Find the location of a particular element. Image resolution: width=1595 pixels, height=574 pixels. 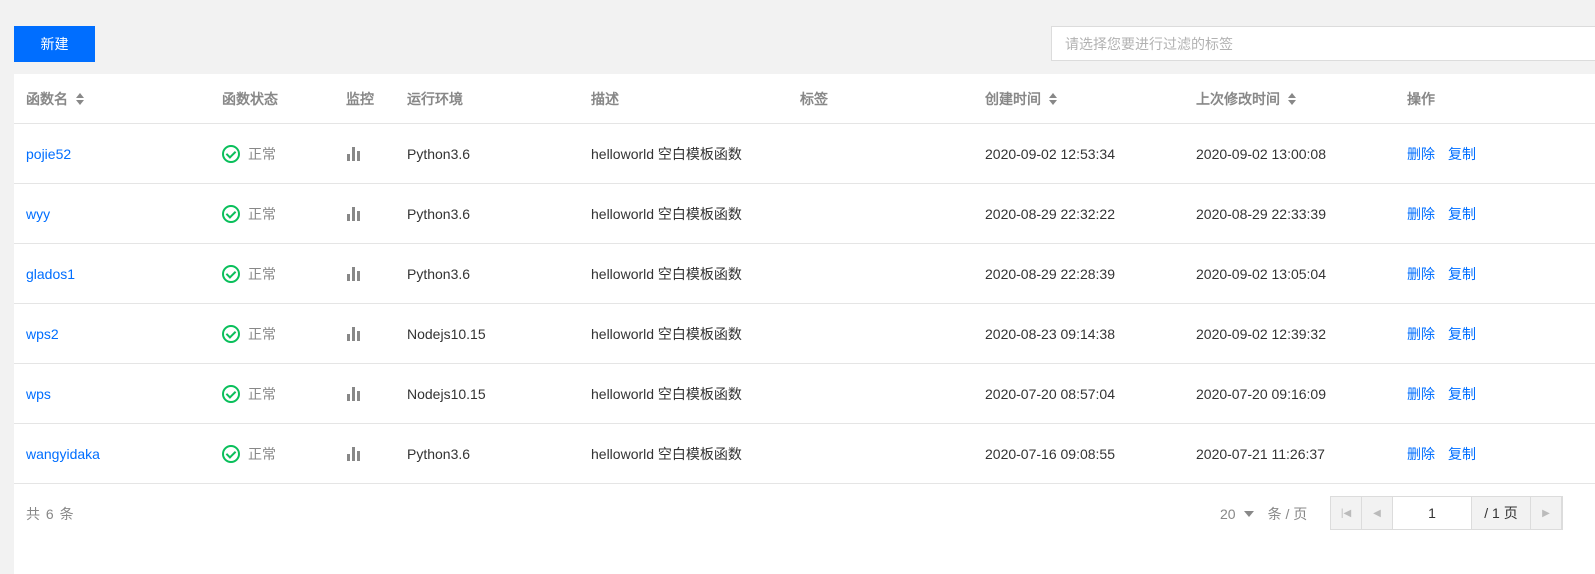

modified-cell: 2020-09-02 13:05:04 is located at coordinates (1261, 273).